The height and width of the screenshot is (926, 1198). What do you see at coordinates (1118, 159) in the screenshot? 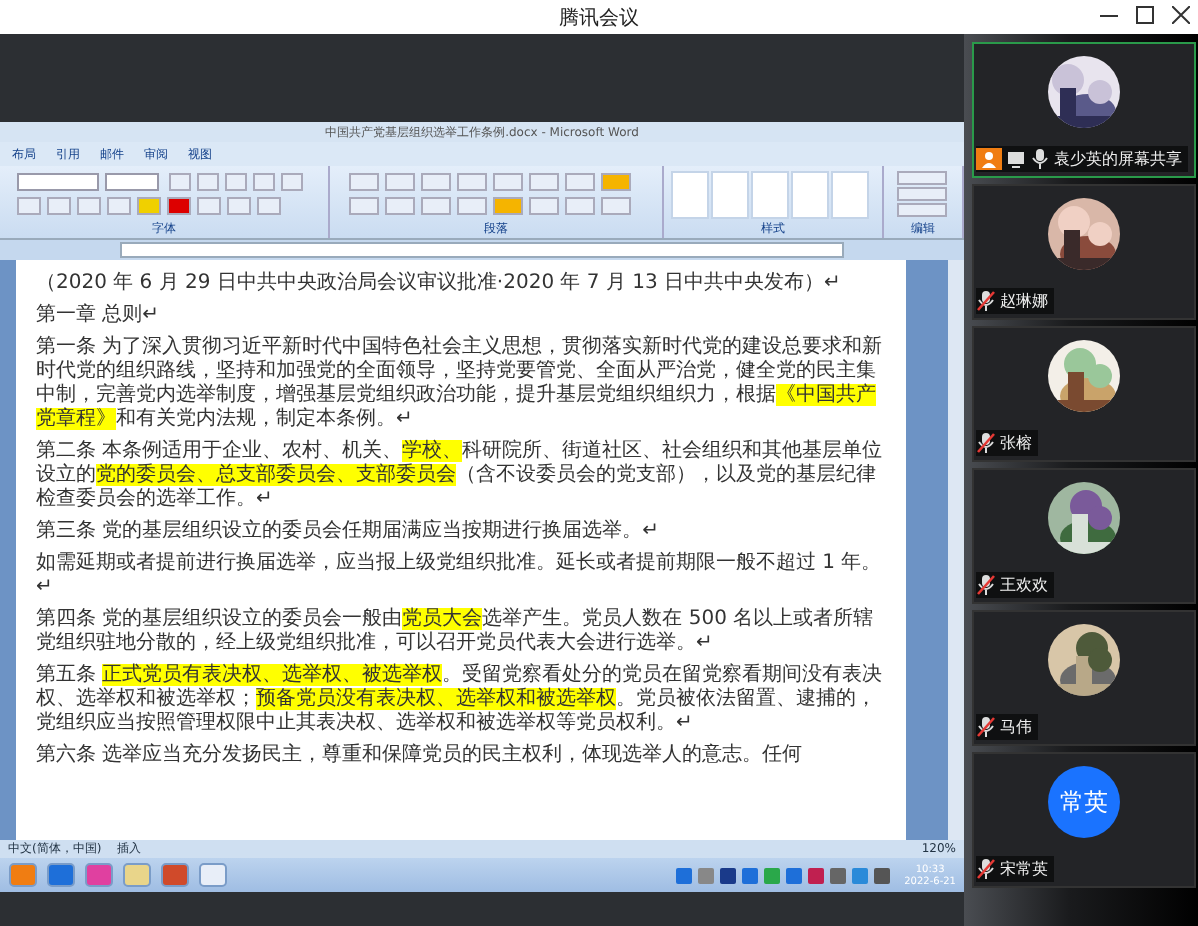
I see `participant-name: 袁少英的屏幕共享` at bounding box center [1118, 159].